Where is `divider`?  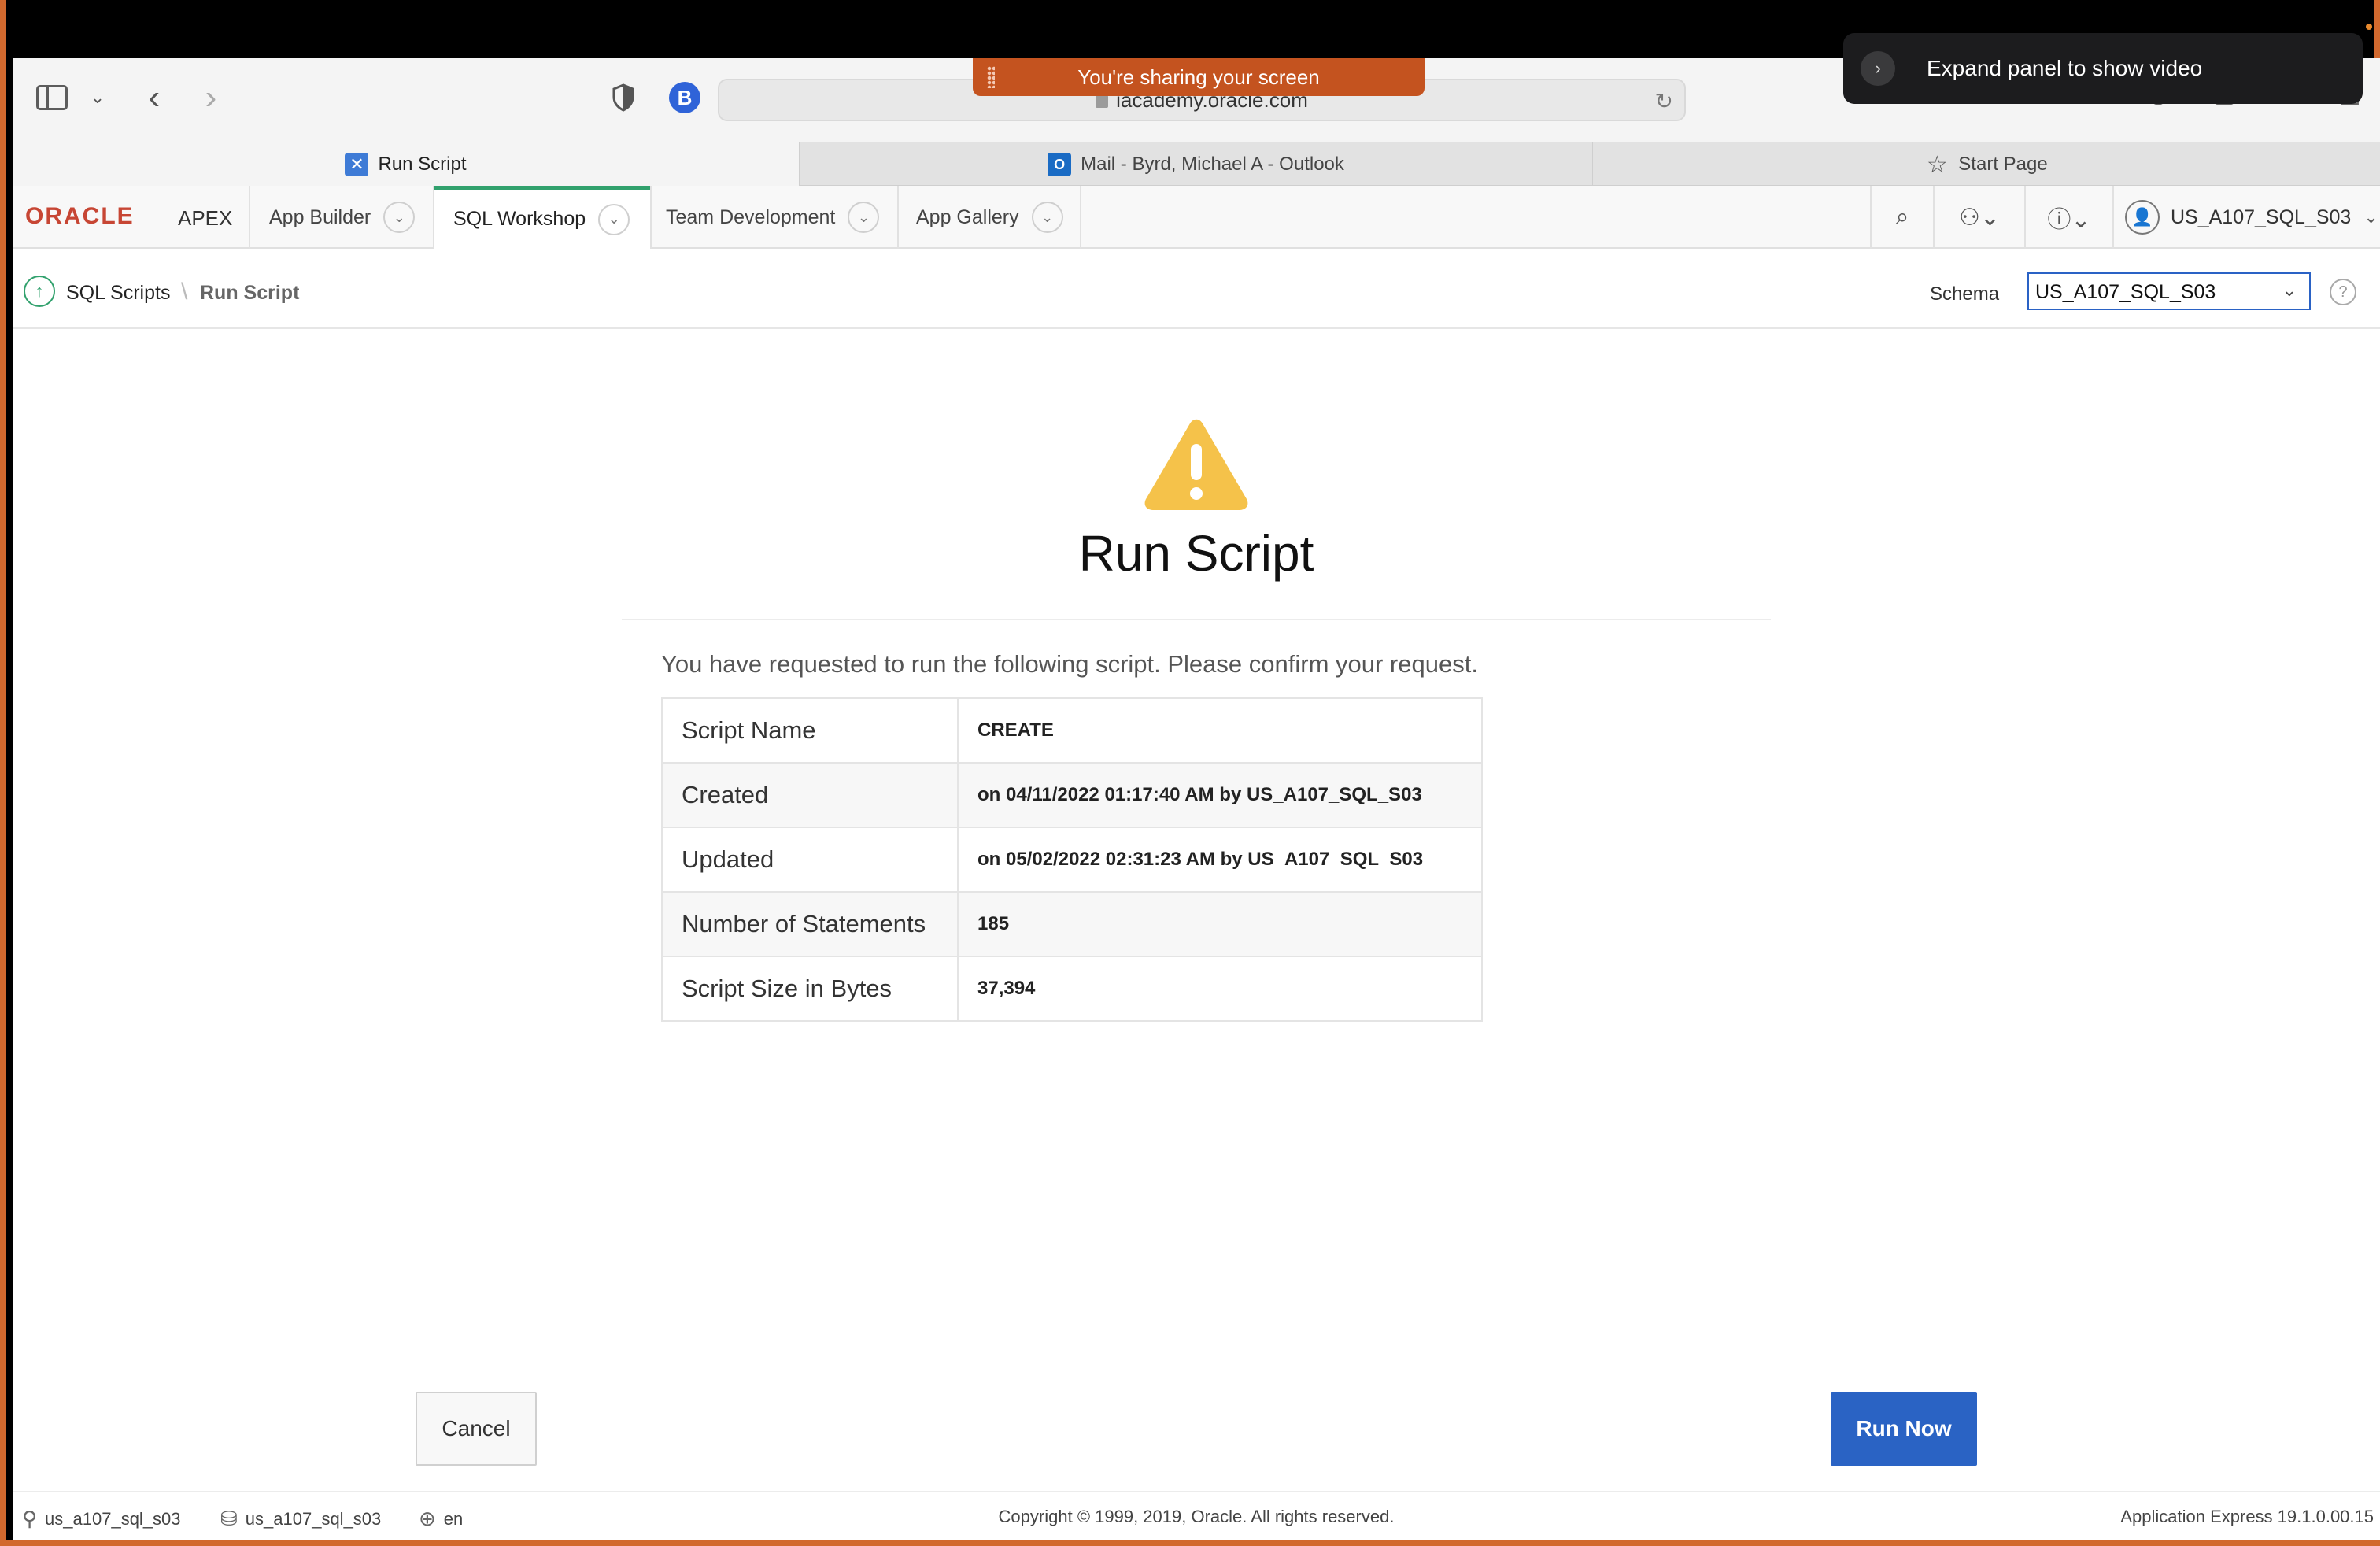 divider is located at coordinates (1196, 619).